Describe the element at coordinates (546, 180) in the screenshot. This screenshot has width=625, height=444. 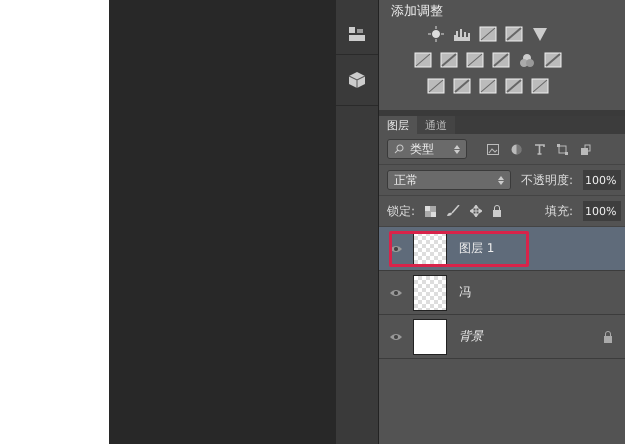
I see `opacity-label: 不透明度:` at that location.